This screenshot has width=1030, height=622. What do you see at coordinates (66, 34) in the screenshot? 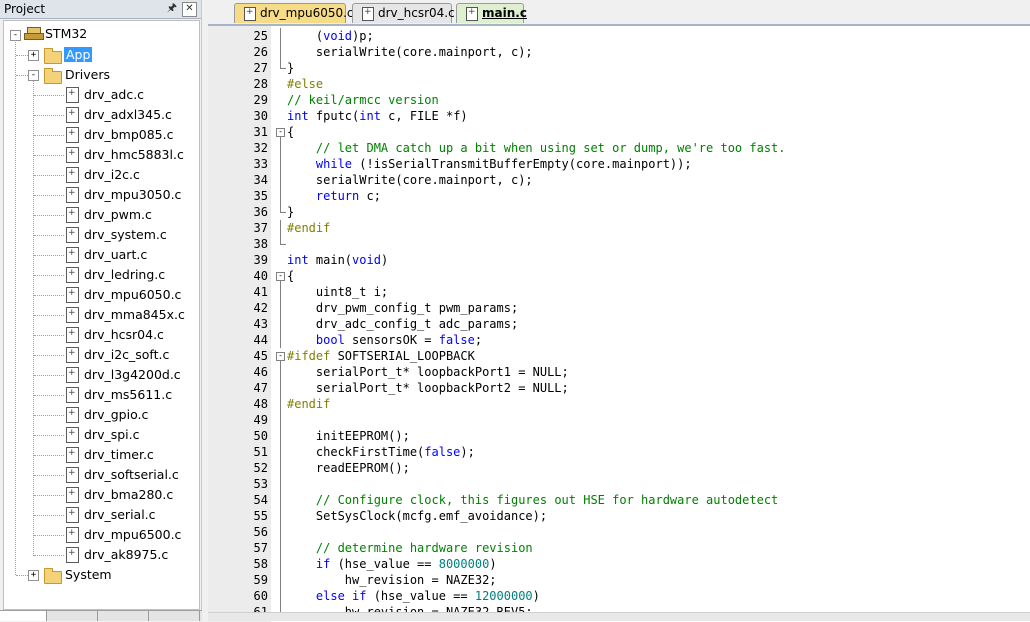
I see `tree-root-stm32: STM32` at bounding box center [66, 34].